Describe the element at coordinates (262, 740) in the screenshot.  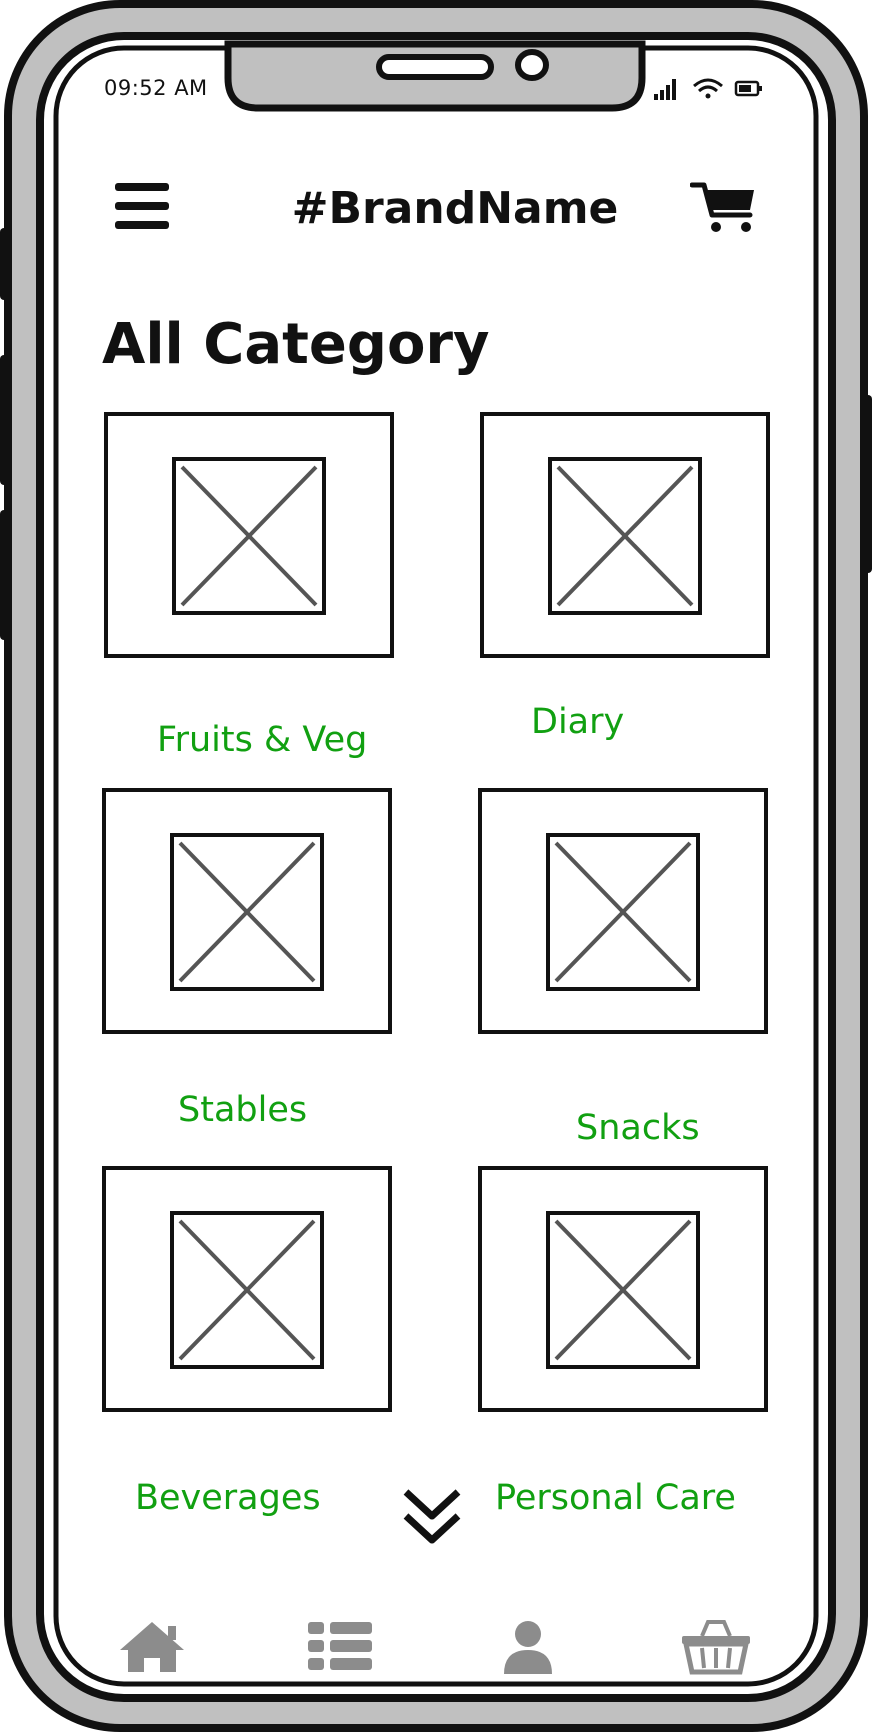
I see `category-label-fruits-veg: Fruits & Veg` at that location.